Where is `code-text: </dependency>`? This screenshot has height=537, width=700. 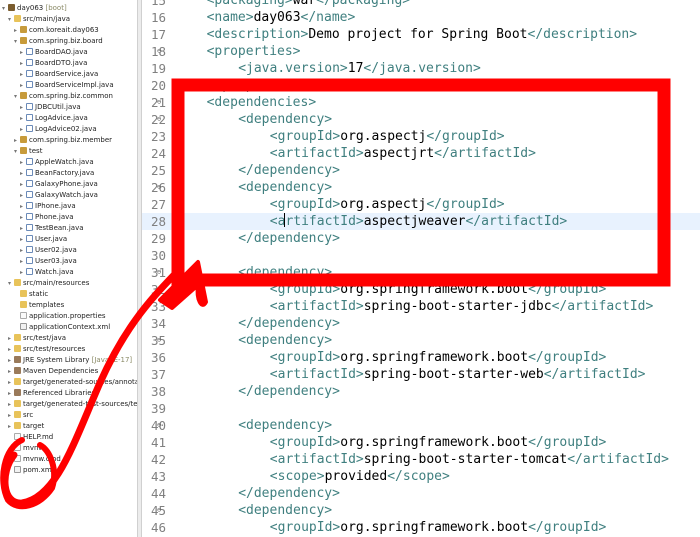
code-text: </dependency> is located at coordinates (257, 391).